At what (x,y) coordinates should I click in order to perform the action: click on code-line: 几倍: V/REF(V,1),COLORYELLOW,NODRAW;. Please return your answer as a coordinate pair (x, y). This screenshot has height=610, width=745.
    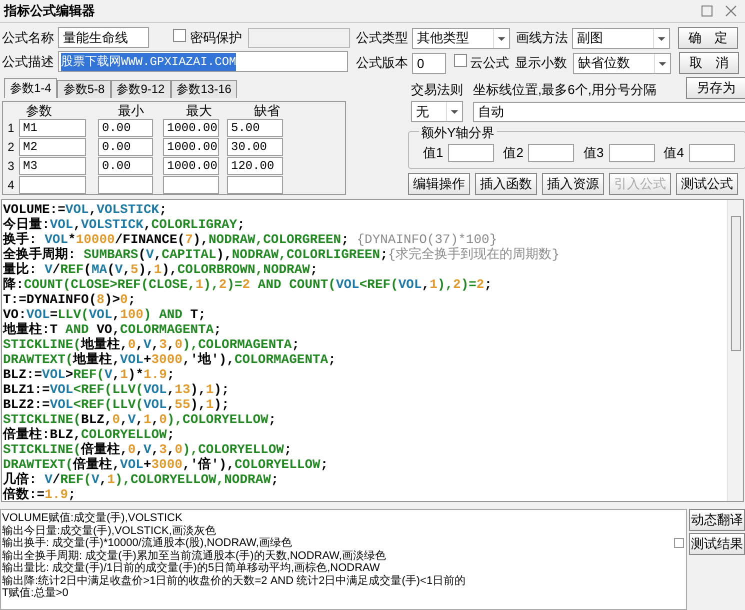
    Looking at the image, I should click on (141, 479).